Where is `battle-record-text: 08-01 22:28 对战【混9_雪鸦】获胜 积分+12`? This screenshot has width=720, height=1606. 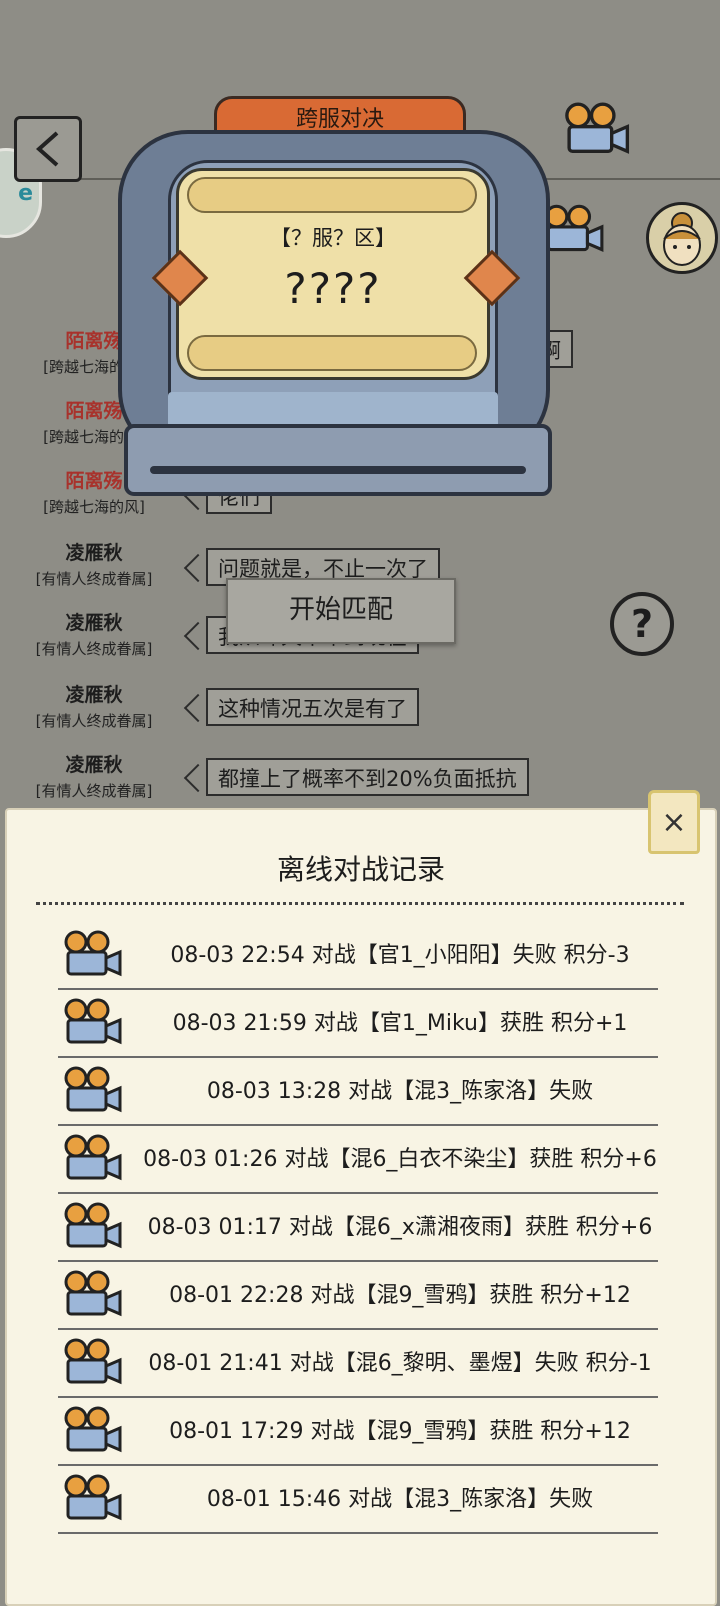 battle-record-text: 08-01 22:28 对战【混9_雪鸦】获胜 积分+12 is located at coordinates (400, 1295).